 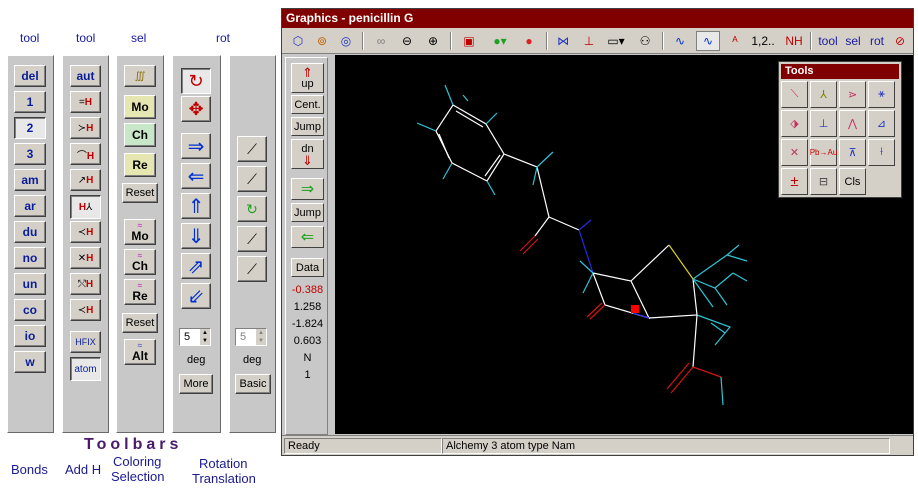 What do you see at coordinates (85, 180) in the screenshot?
I see `addh-bent-icon: ↗H` at bounding box center [85, 180].